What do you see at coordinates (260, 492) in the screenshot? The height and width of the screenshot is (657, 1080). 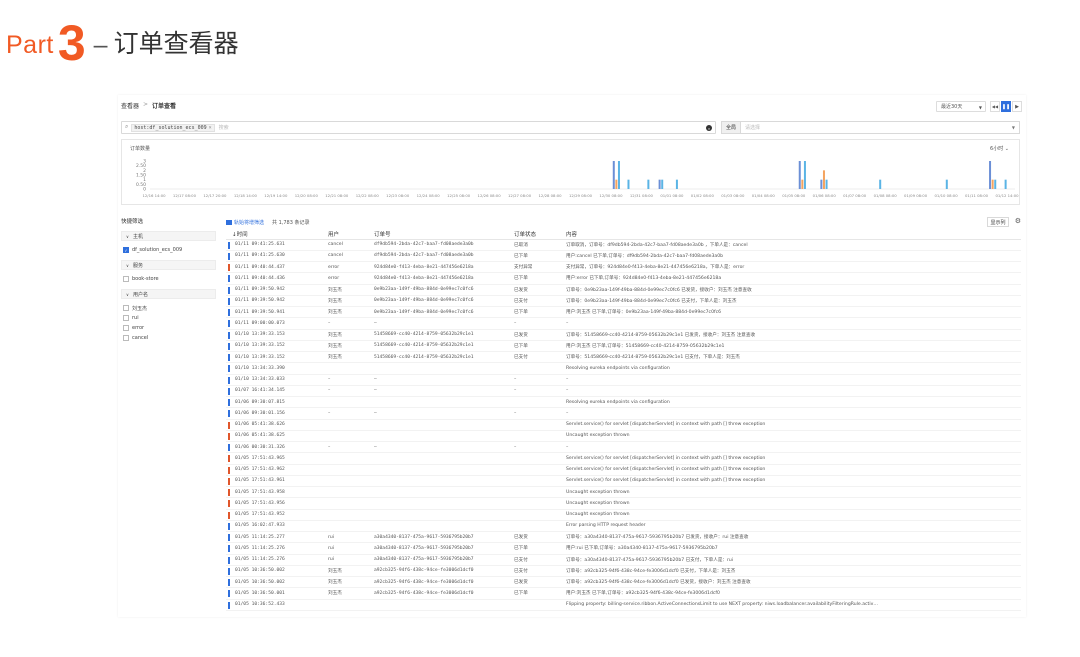 I see `cell-time-text: 01/05 17:51:43.958` at bounding box center [260, 492].